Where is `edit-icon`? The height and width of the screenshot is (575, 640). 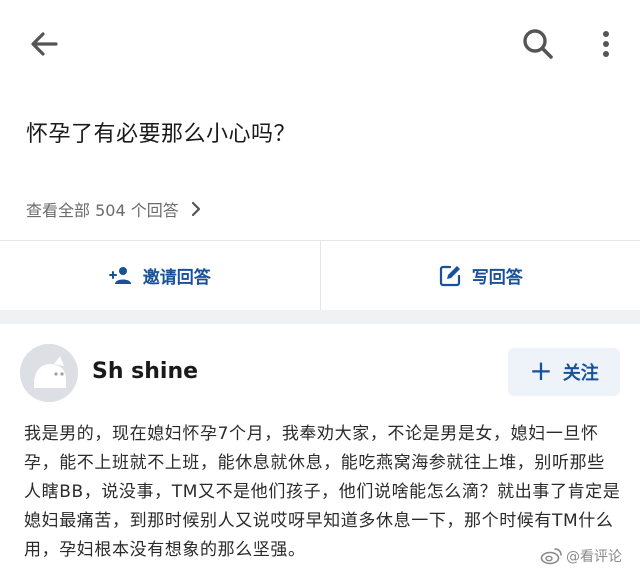
edit-icon is located at coordinates (449, 275).